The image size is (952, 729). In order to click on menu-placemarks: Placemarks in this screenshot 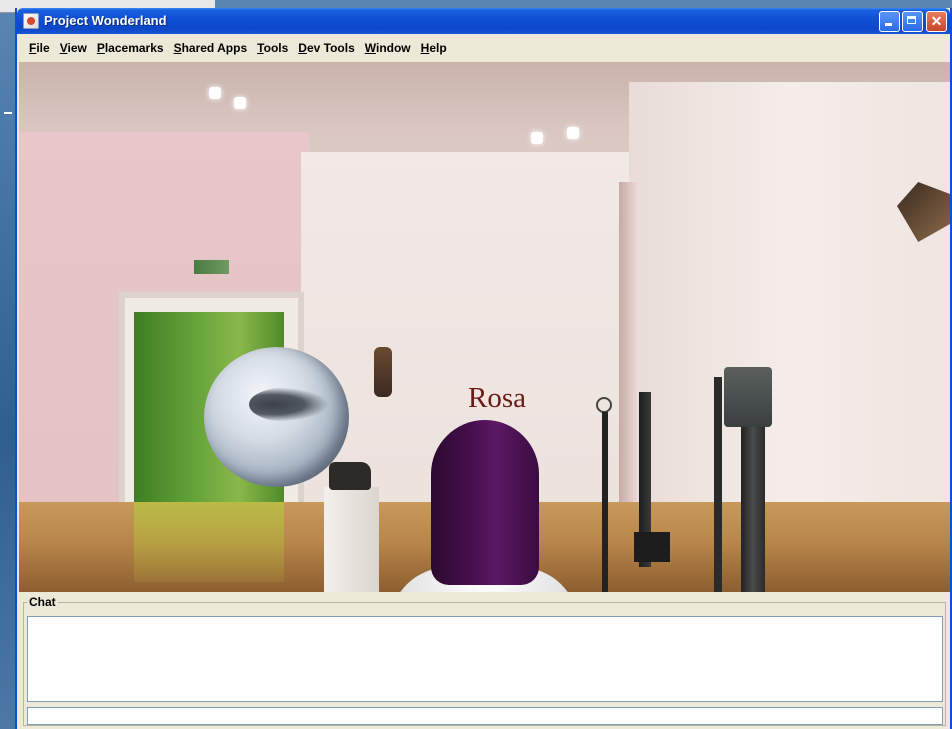, I will do `click(131, 48)`.